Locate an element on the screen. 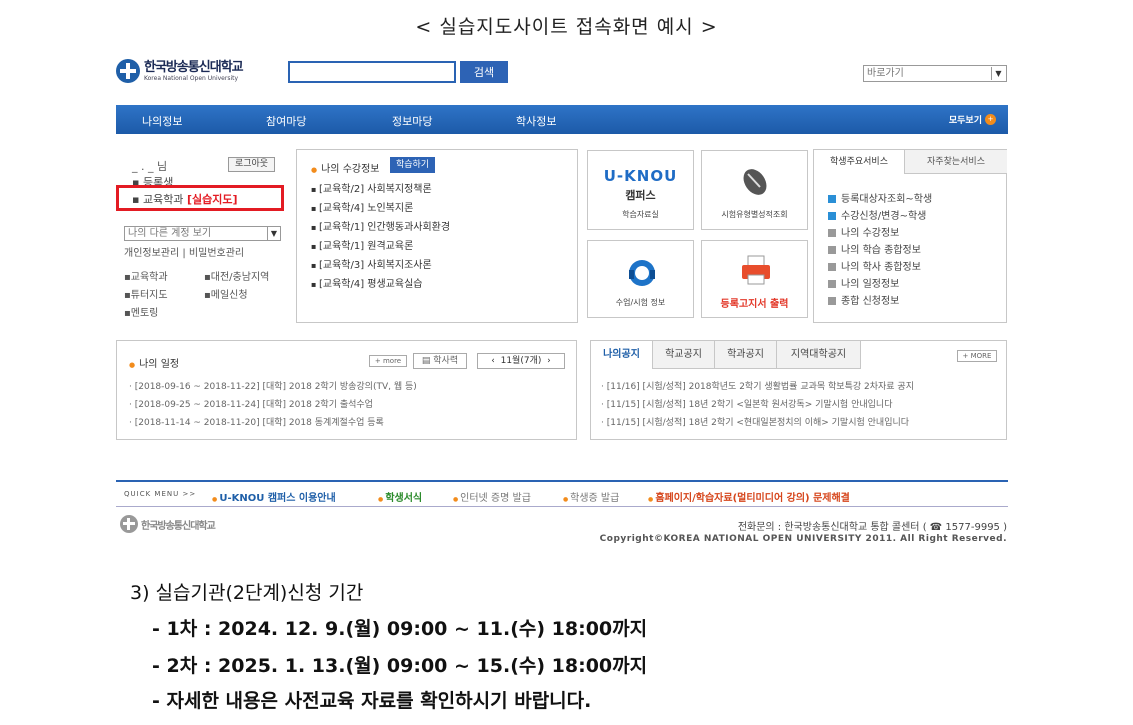  headset-icon is located at coordinates (642, 273).